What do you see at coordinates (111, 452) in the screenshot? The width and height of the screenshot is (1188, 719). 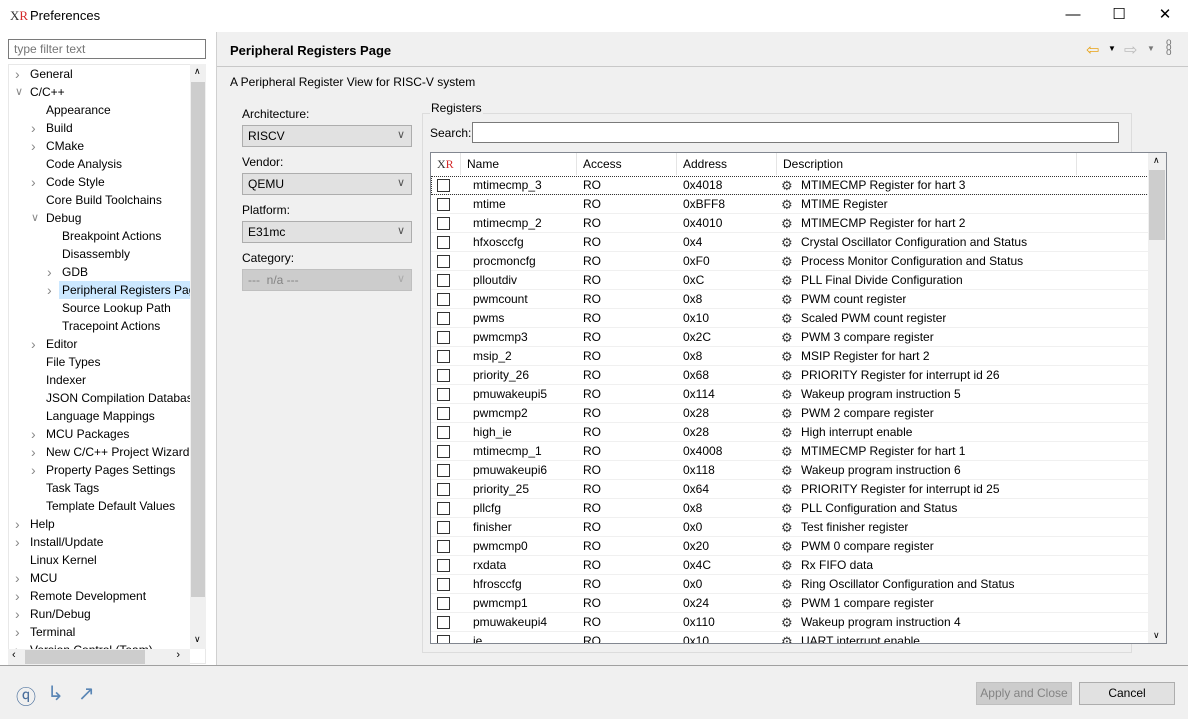 I see `tree-item: › New C/C++ Project Wizard` at bounding box center [111, 452].